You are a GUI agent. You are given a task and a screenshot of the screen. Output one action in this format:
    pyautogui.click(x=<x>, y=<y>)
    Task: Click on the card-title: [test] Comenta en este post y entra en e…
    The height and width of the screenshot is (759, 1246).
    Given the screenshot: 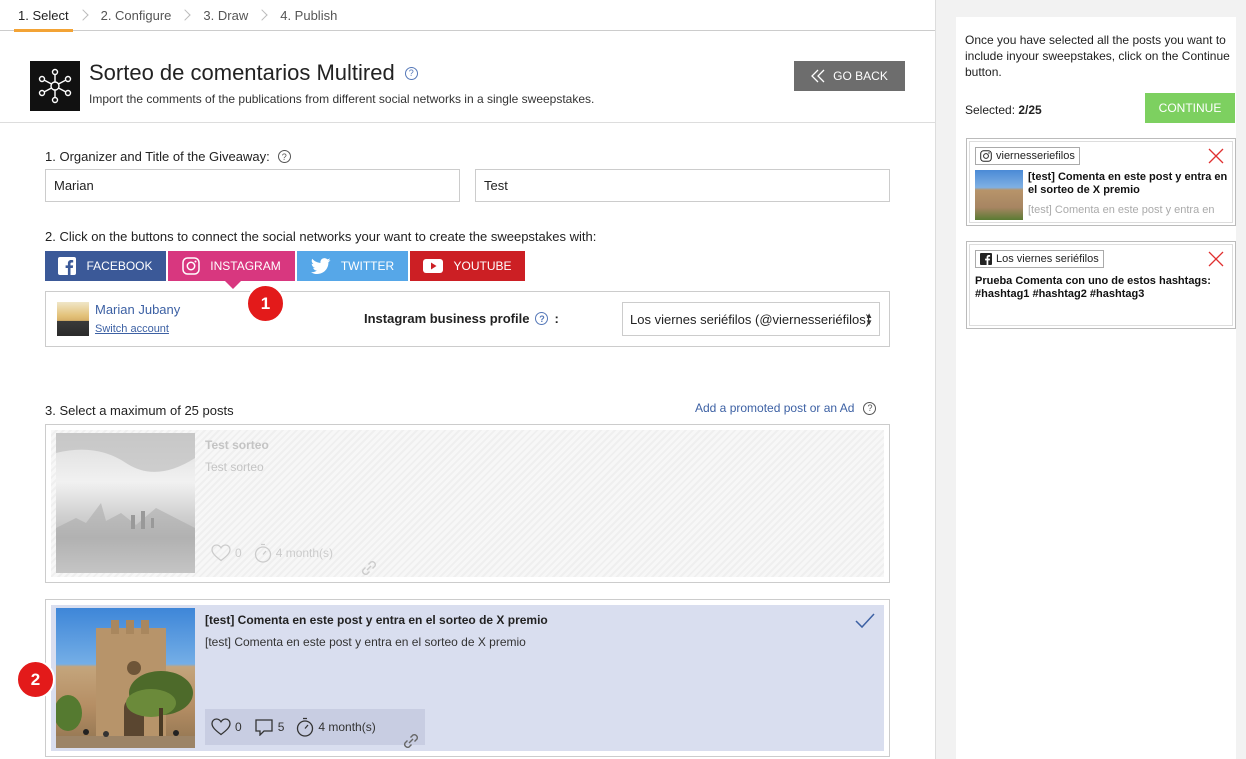 What is the action you would take?
    pyautogui.click(x=1128, y=183)
    